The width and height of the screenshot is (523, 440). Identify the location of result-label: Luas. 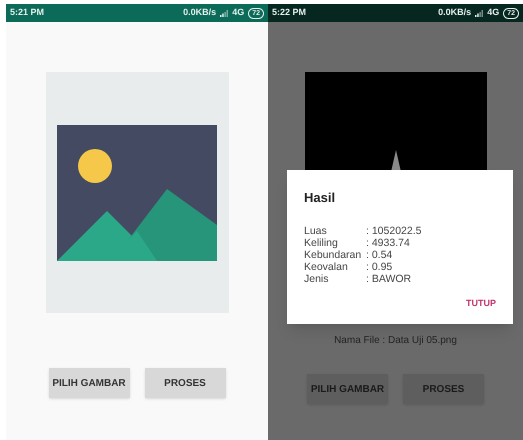
(316, 230).